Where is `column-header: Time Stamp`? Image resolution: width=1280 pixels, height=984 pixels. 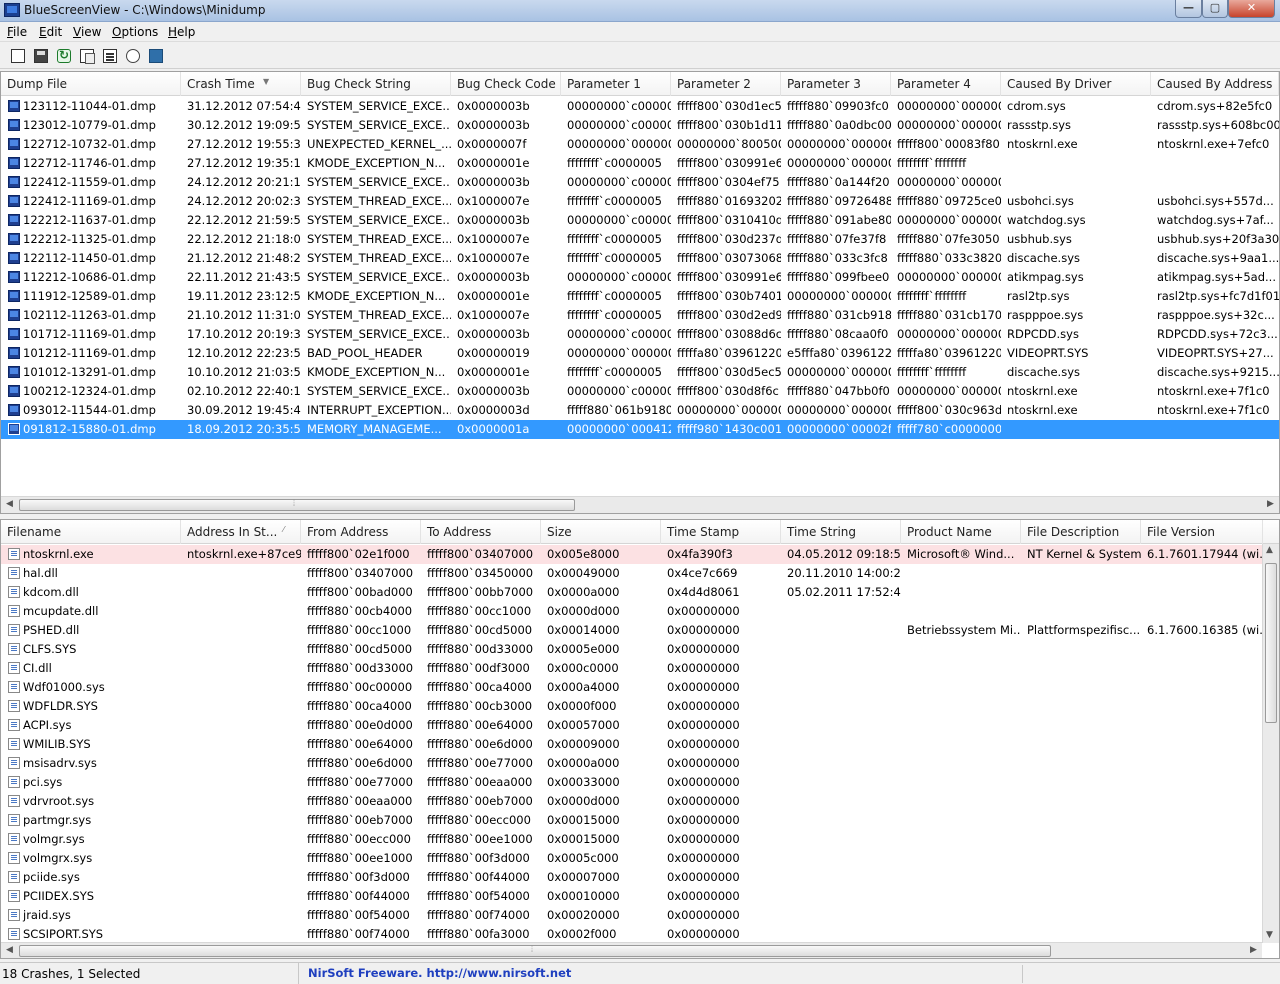
column-header: Time Stamp is located at coordinates (721, 532).